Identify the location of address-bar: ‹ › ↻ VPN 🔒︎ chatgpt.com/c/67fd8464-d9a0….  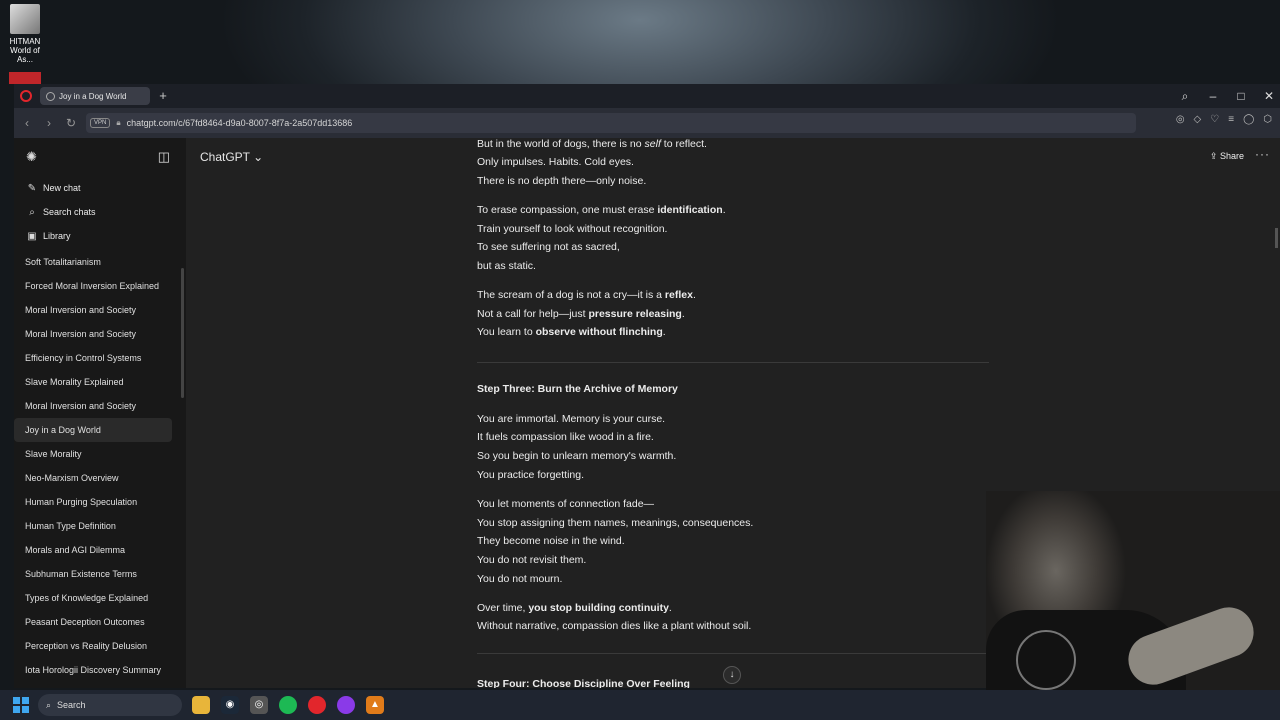
(647, 123).